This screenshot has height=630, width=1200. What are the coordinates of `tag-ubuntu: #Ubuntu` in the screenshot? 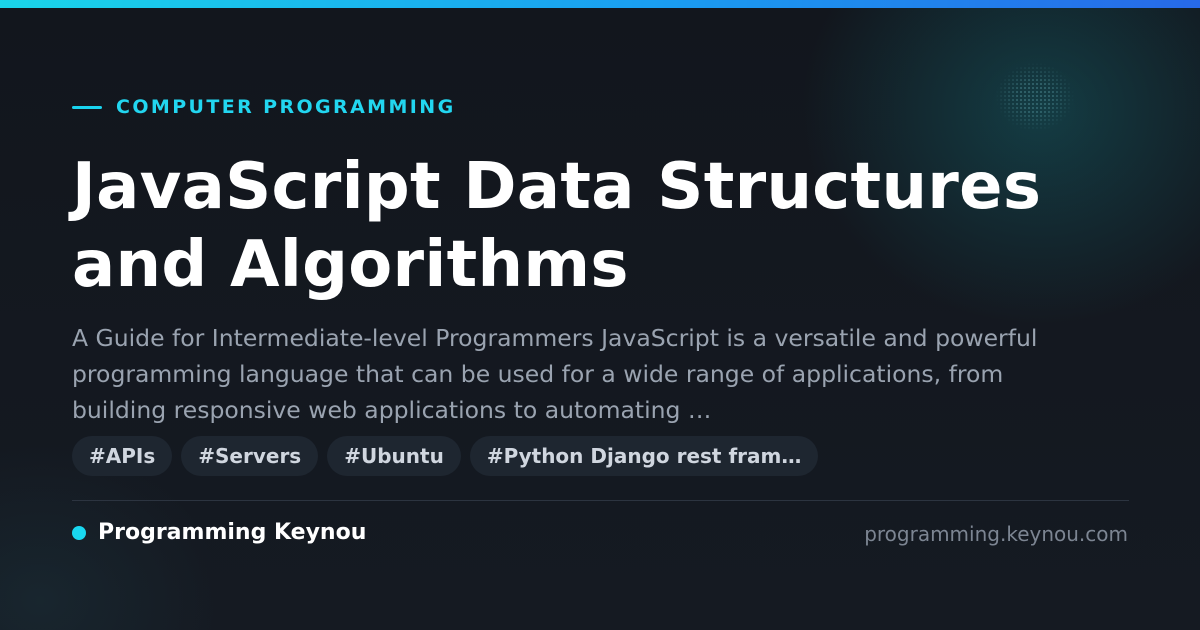 It's located at (394, 456).